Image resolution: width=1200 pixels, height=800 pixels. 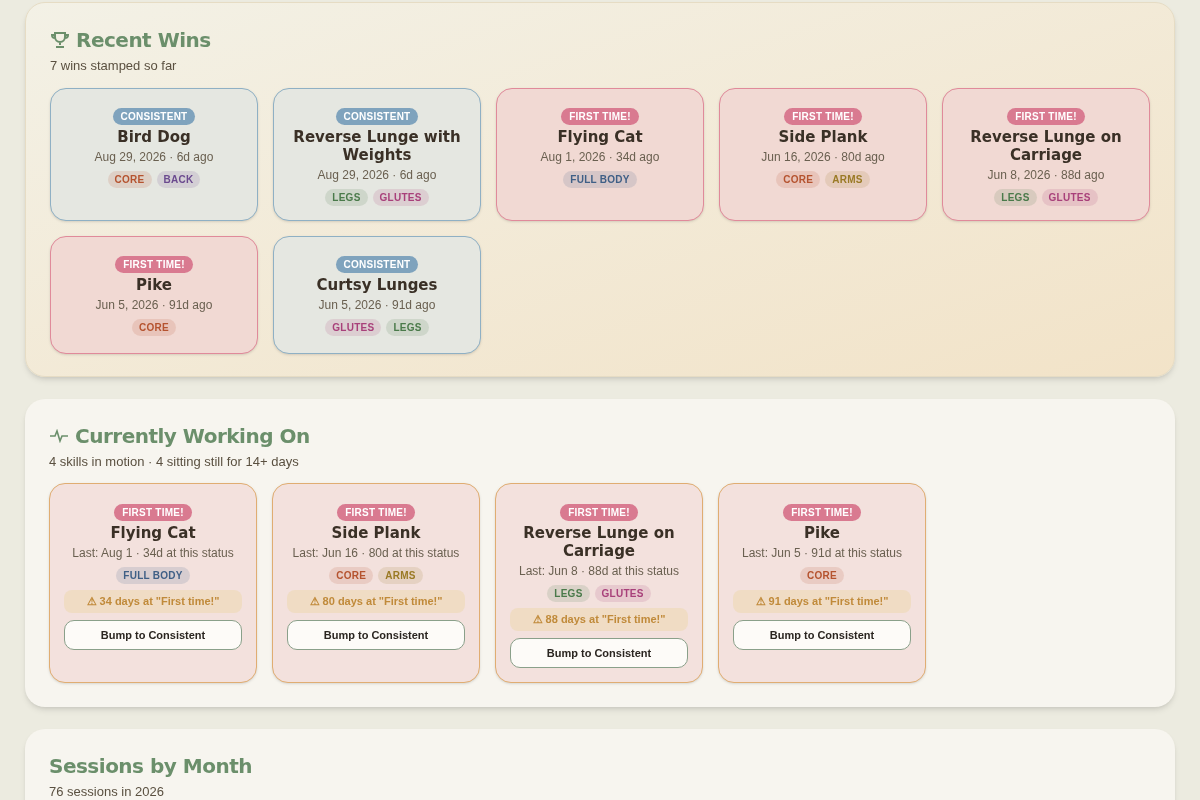 What do you see at coordinates (59, 435) in the screenshot?
I see `pulse-icon` at bounding box center [59, 435].